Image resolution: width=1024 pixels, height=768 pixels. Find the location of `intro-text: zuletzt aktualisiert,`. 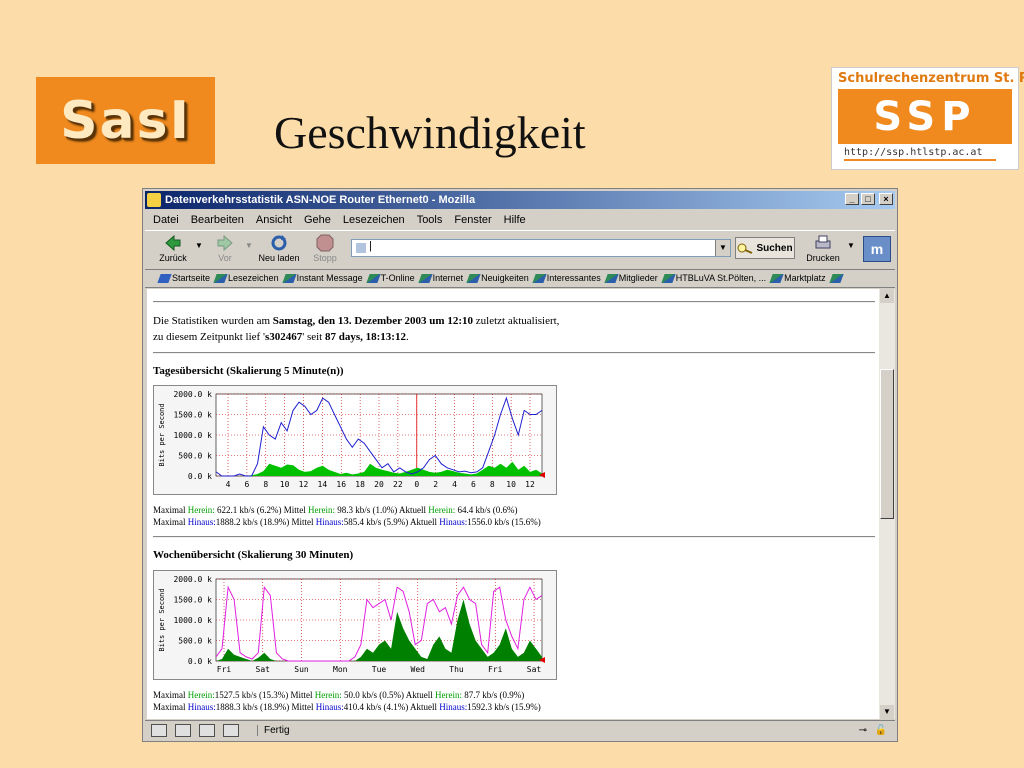

intro-text: zuletzt aktualisiert, is located at coordinates (516, 321).